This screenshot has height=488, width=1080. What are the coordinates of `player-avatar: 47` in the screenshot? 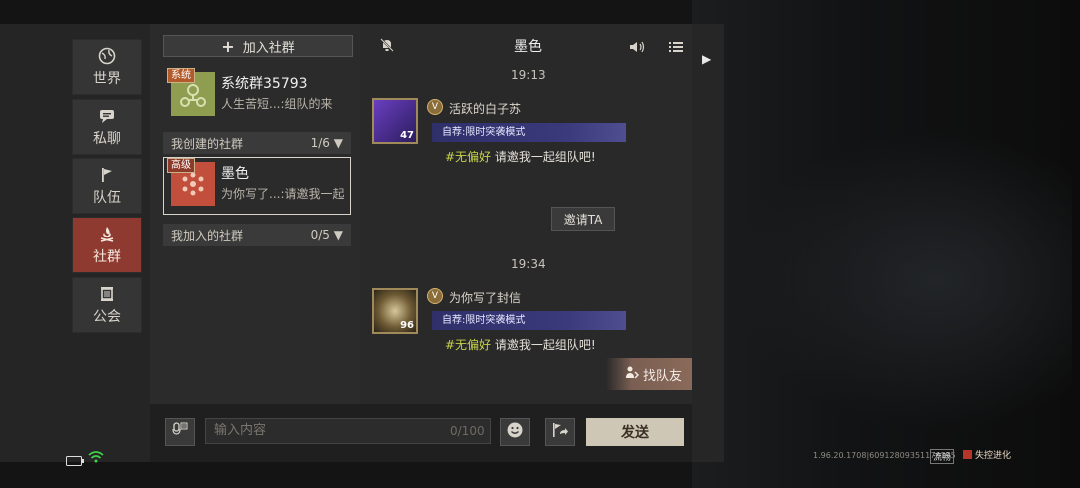 It's located at (395, 121).